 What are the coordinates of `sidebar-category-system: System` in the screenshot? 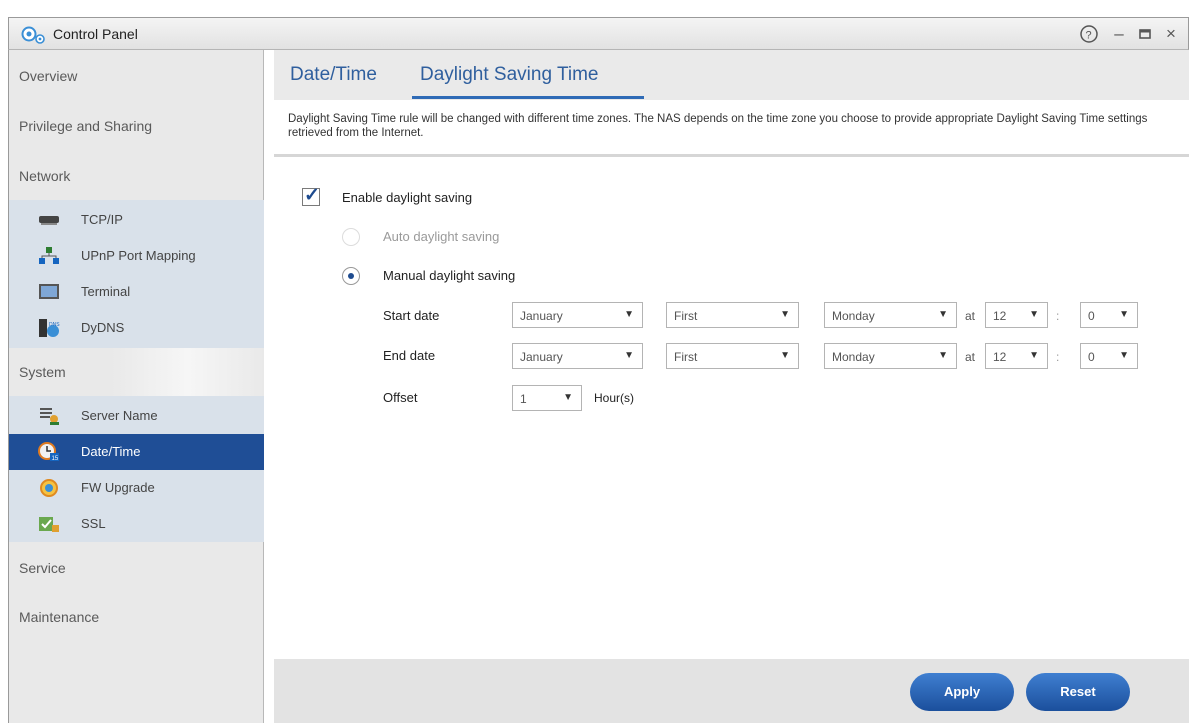 It's located at (136, 372).